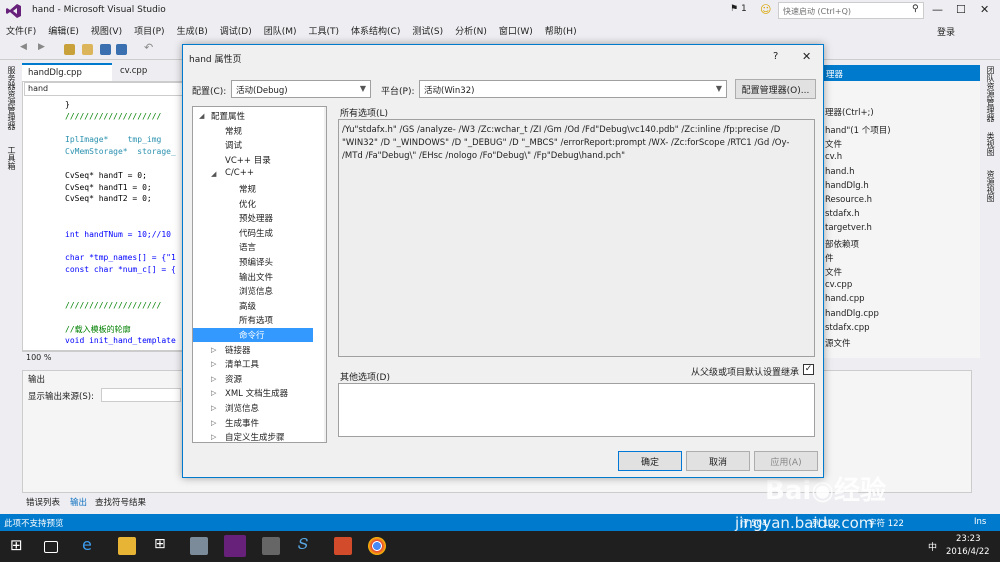  Describe the element at coordinates (307, 544) in the screenshot. I see `pen-app-icon: 𝑆` at that location.